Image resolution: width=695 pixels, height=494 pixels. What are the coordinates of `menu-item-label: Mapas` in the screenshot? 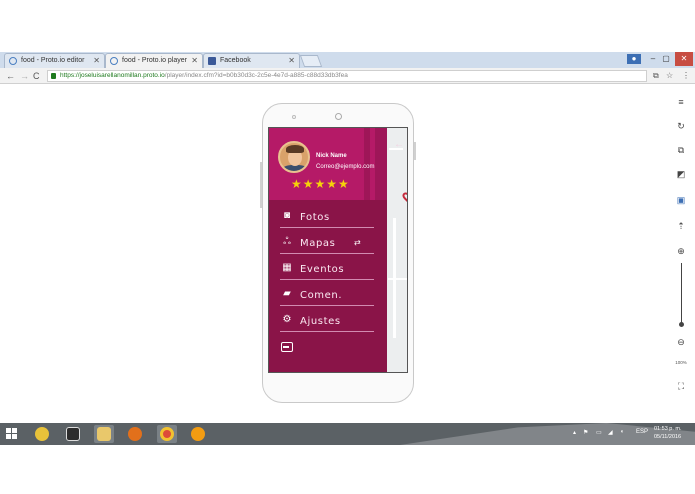 It's located at (318, 243).